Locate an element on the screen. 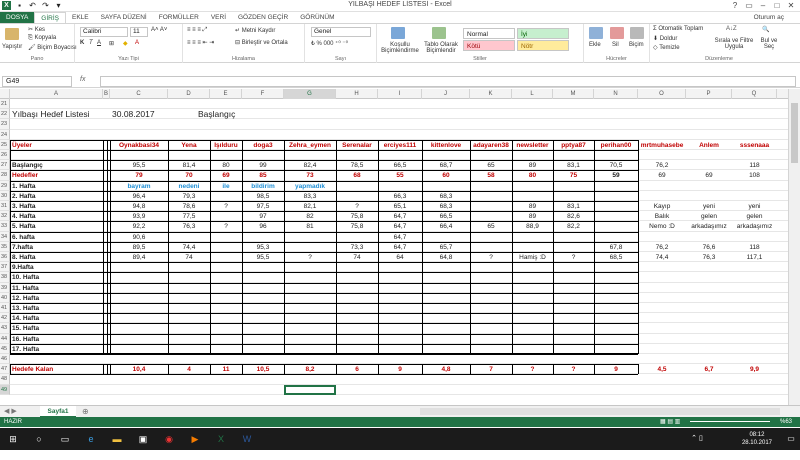  format-painter-button: 🖌 Biçim Boyacısı is located at coordinates (52, 47).